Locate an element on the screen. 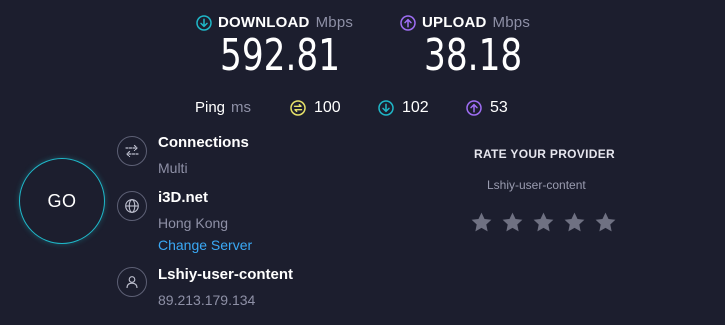 Image resolution: width=725 pixels, height=325 pixels. user-provider-name: Lshiy-user-content is located at coordinates (226, 274).